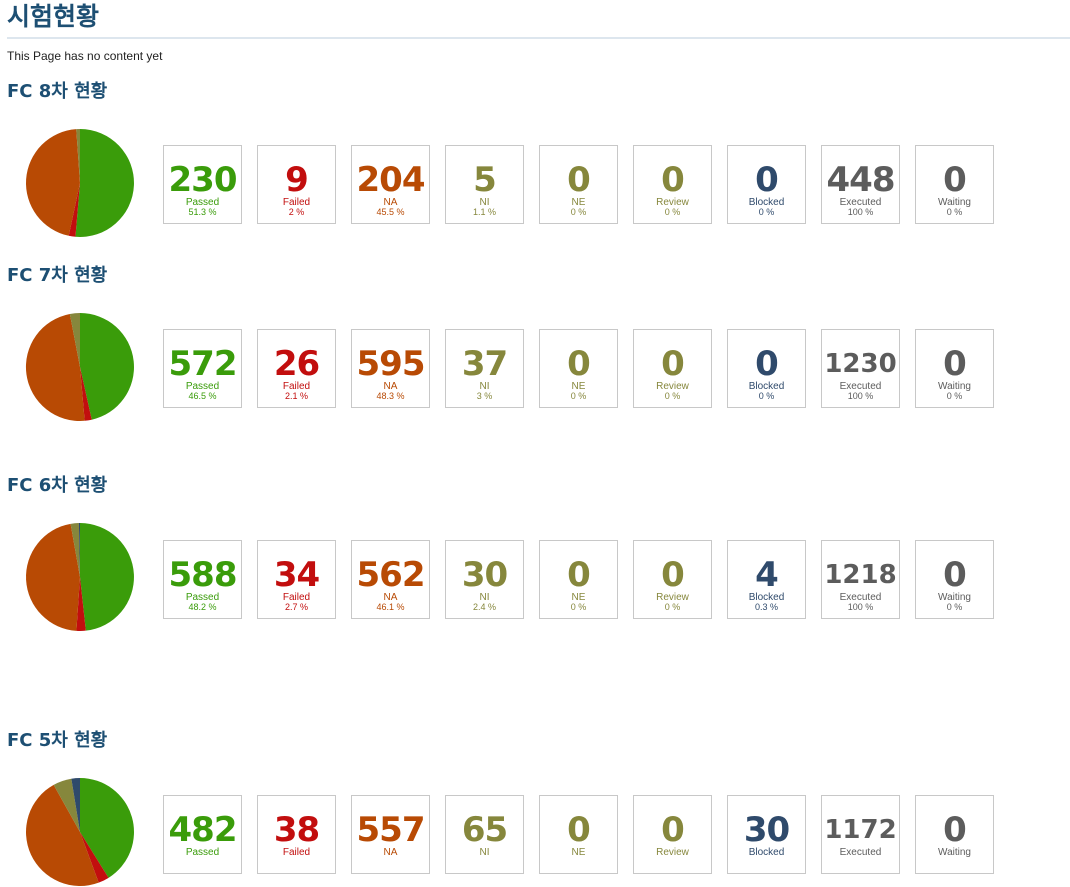 The width and height of the screenshot is (1070, 887). I want to click on stat-percent: 45.5 %, so click(390, 212).